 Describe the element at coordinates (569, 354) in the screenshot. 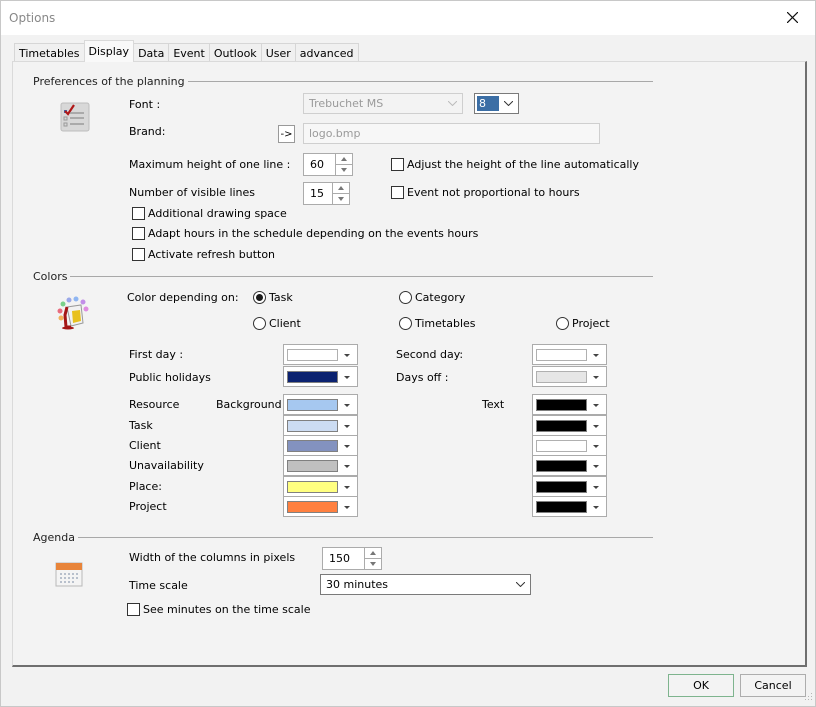

I see `second-day-color-picker` at that location.